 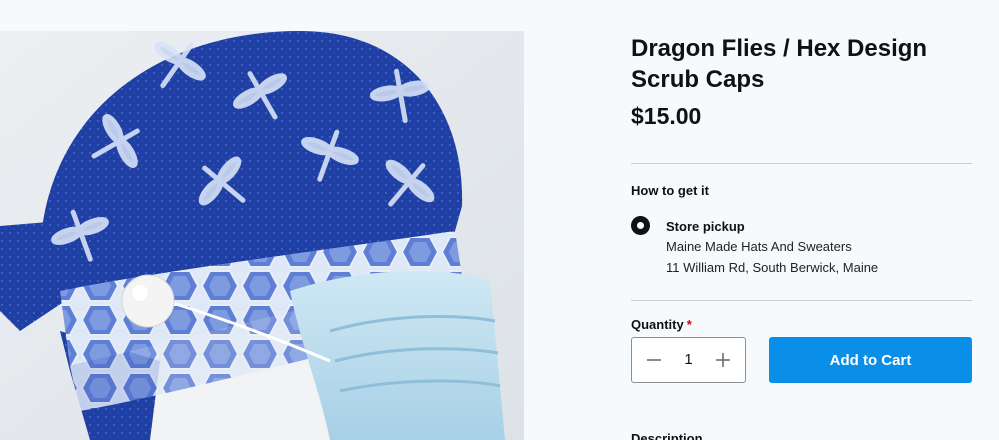 I want to click on fulfillment-heading: How to get it, so click(x=670, y=190).